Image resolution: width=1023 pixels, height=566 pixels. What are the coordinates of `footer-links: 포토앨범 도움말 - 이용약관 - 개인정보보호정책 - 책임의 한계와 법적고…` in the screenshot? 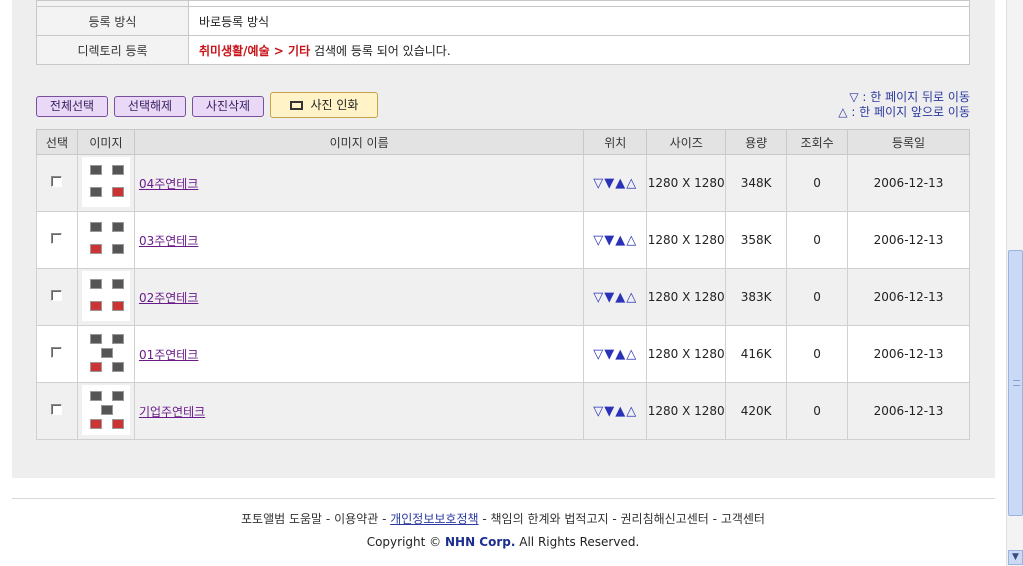 It's located at (503, 518).